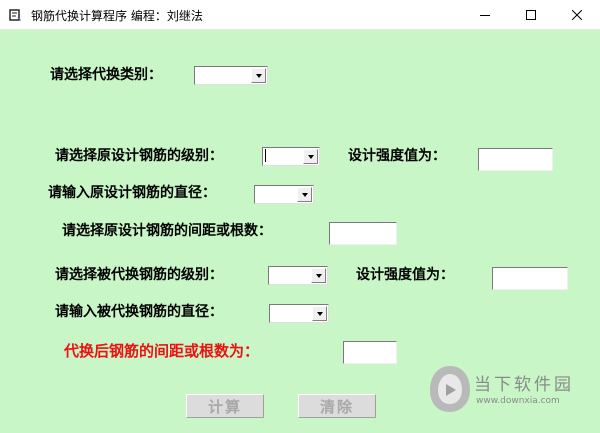 This screenshot has height=433, width=600. I want to click on orig-spacing-label: 请选择原设计钢筋的间距或根数：, so click(167, 231).